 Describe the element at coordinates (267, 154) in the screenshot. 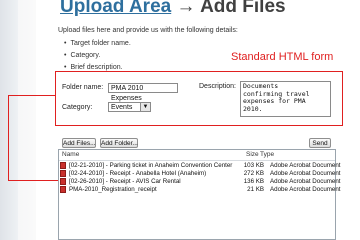

I see `column-header-type: Type` at that location.